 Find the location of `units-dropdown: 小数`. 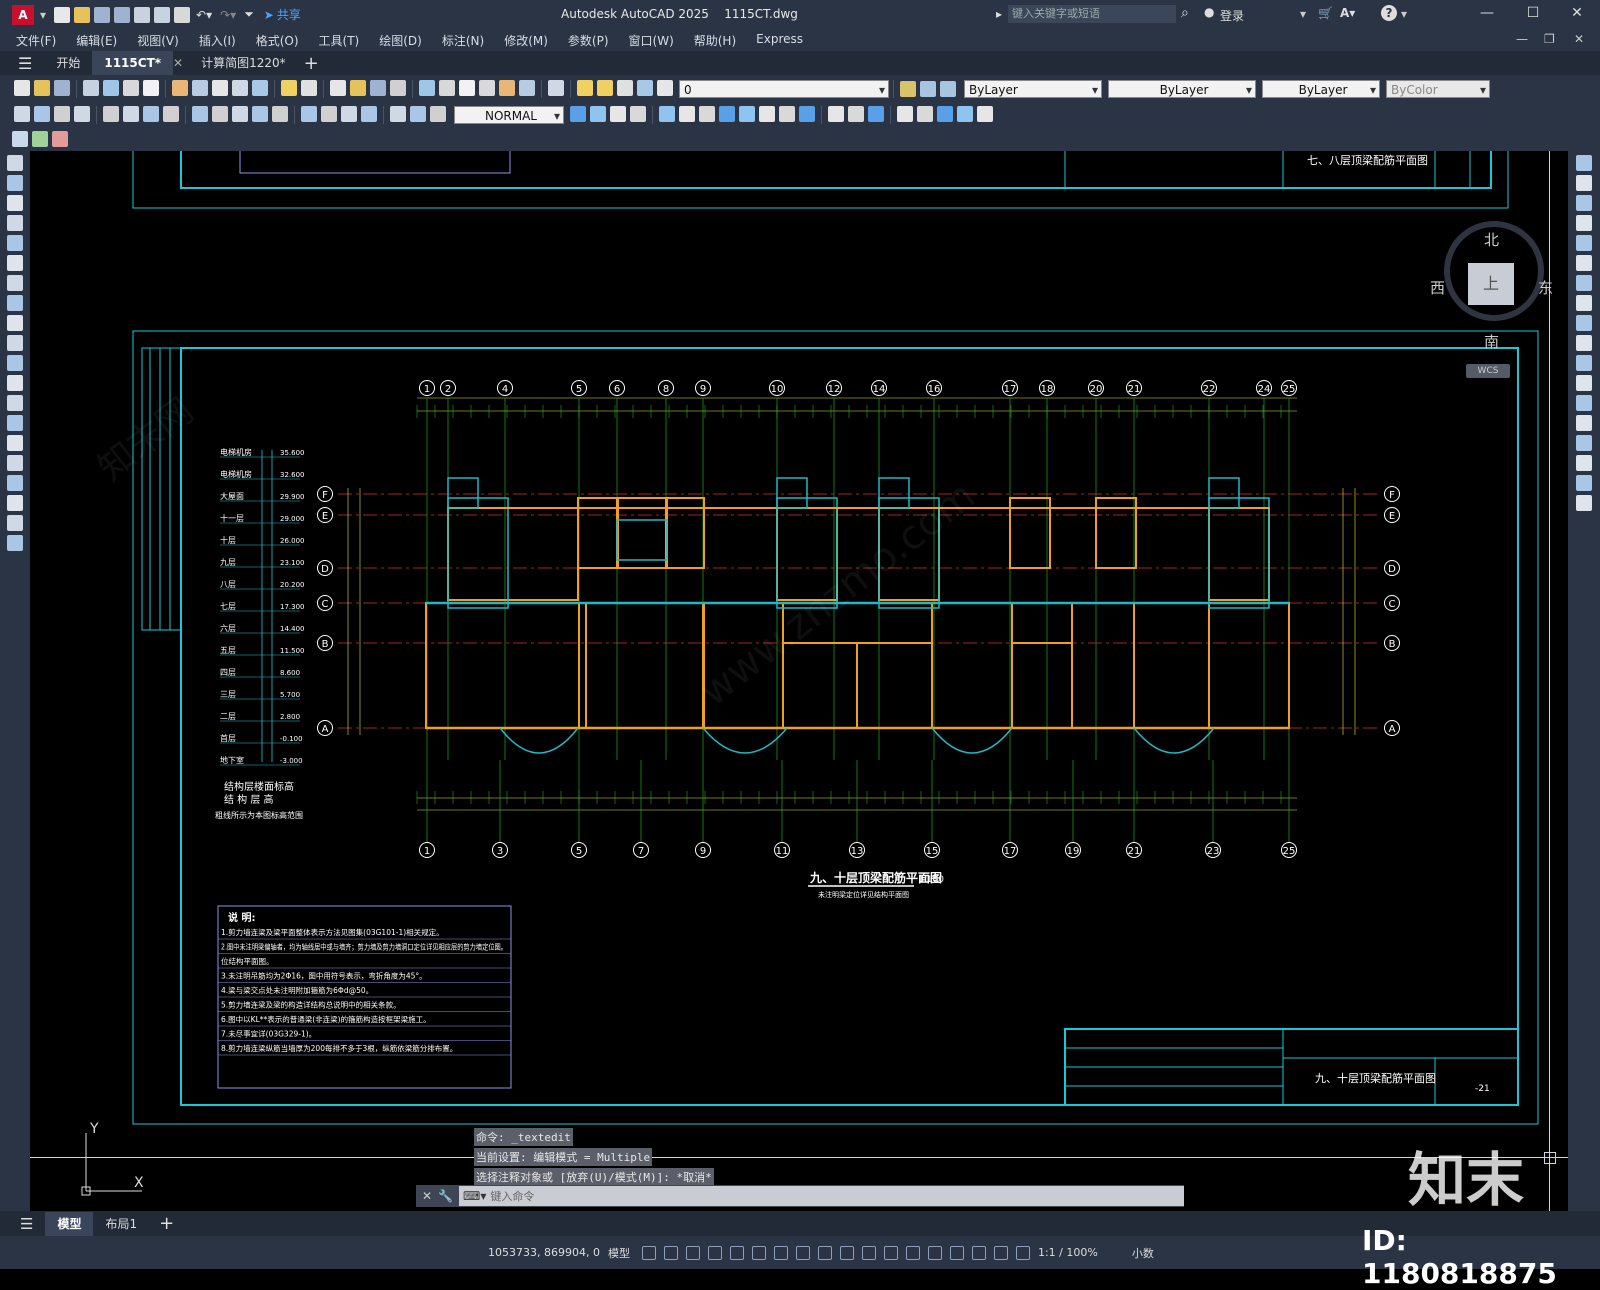

units-dropdown: 小数 is located at coordinates (1143, 1253).